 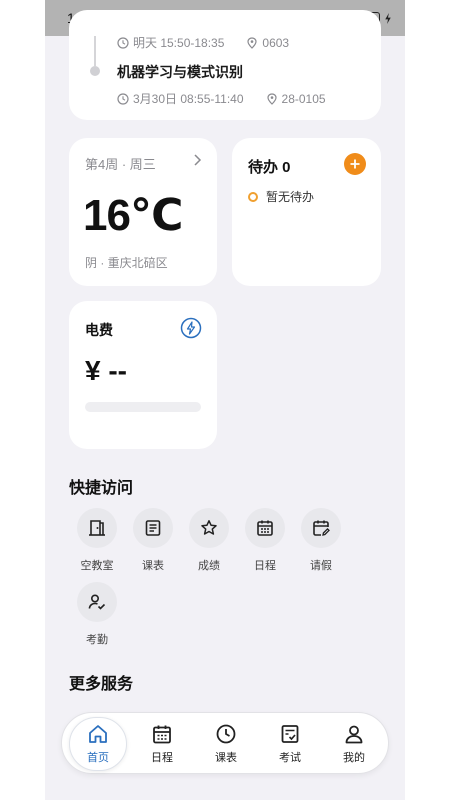 What do you see at coordinates (321, 540) in the screenshot?
I see `quick-leave: 请假` at bounding box center [321, 540].